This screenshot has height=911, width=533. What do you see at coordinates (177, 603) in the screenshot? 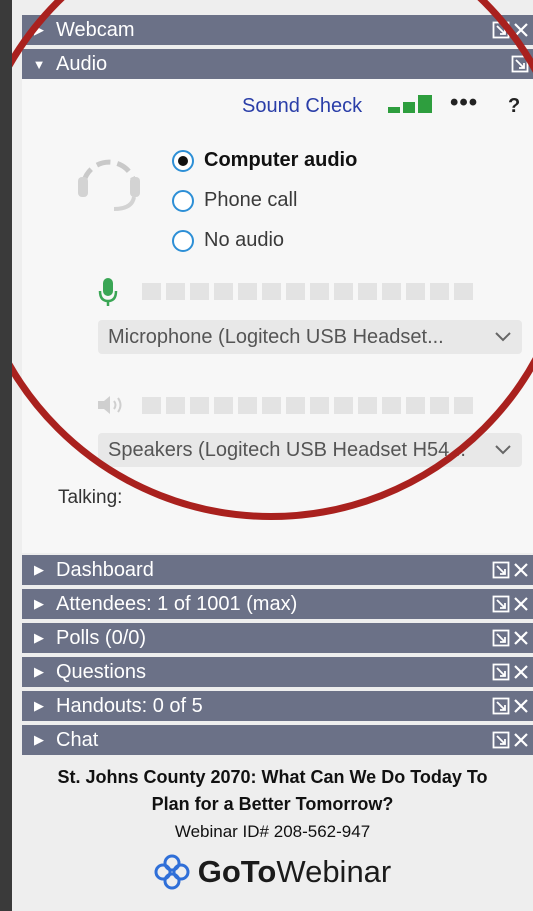
I see `panel-label: Attendees: 1 of 1001 (max)` at bounding box center [177, 603].